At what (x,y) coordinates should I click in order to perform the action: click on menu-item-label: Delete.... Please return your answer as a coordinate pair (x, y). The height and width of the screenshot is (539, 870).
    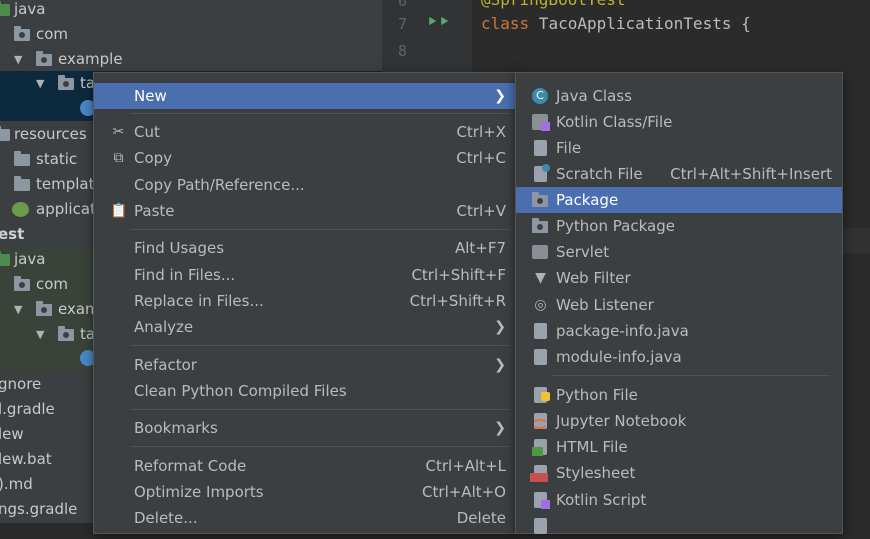
    Looking at the image, I should click on (166, 518).